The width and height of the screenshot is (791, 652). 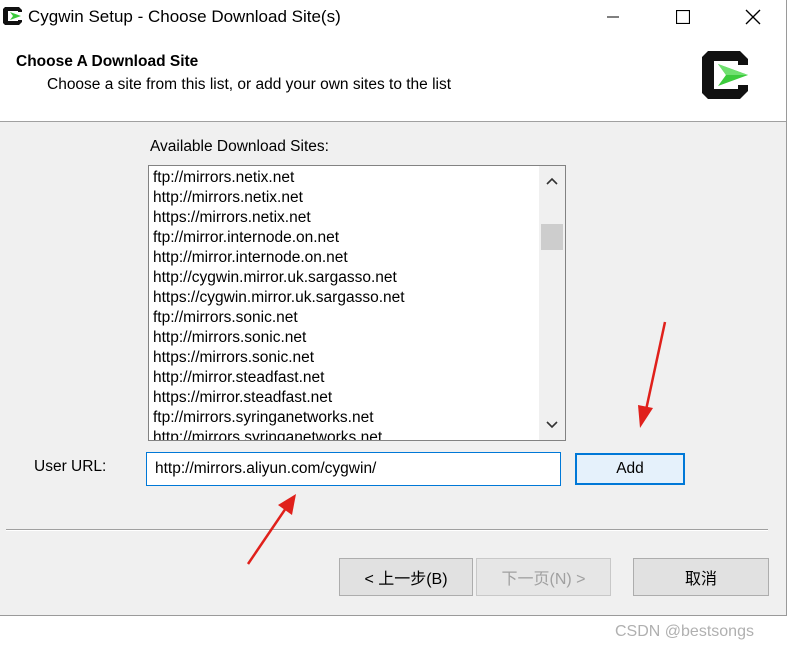 I want to click on minimize-button, so click(x=613, y=17).